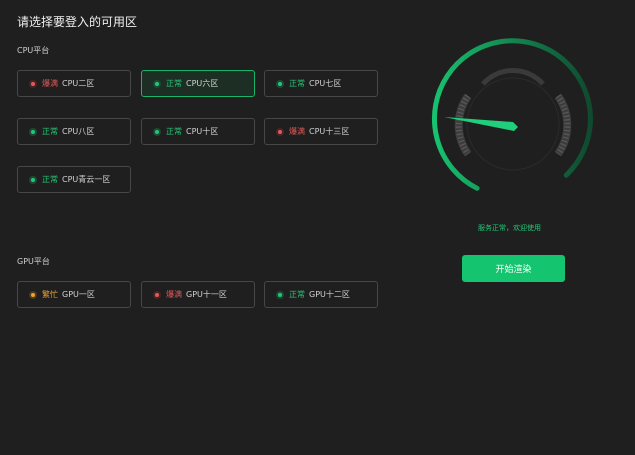 The width and height of the screenshot is (635, 455). What do you see at coordinates (513, 268) in the screenshot?
I see `start-render-button: 开始渲染` at bounding box center [513, 268].